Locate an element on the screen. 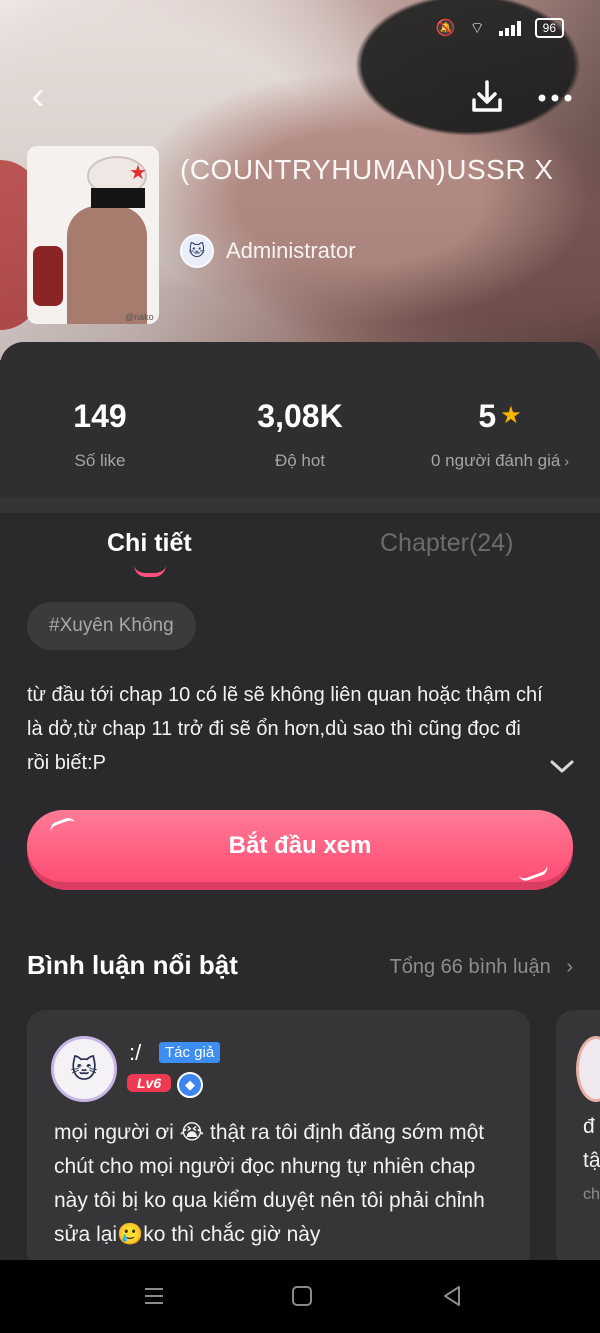 The image size is (600, 1333). stat-hot: 3,08K Độ hot is located at coordinates (300, 434).